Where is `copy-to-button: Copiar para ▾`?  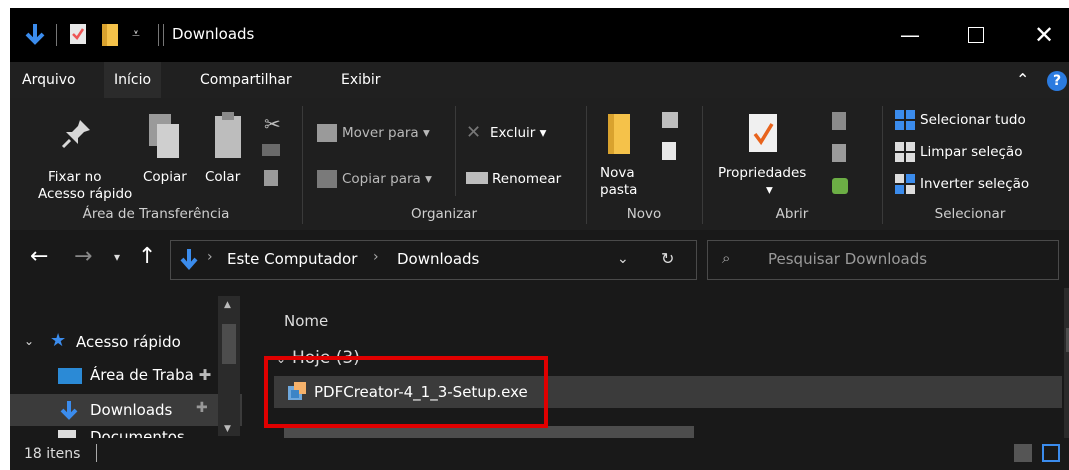
copy-to-button: Copiar para ▾ is located at coordinates (387, 179).